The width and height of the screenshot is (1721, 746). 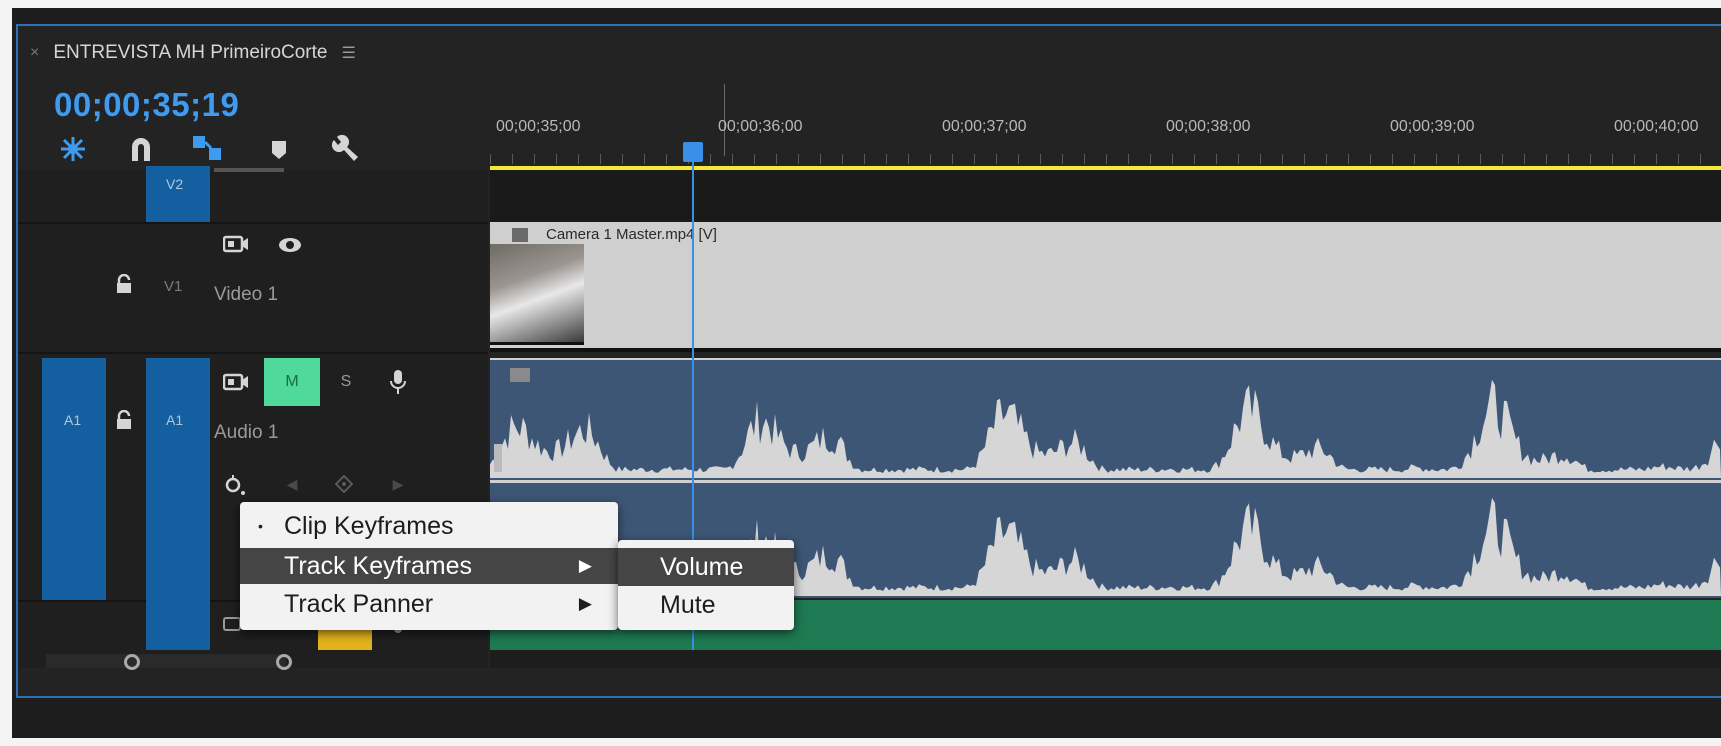 What do you see at coordinates (175, 184) in the screenshot?
I see `track-target-label: V2` at bounding box center [175, 184].